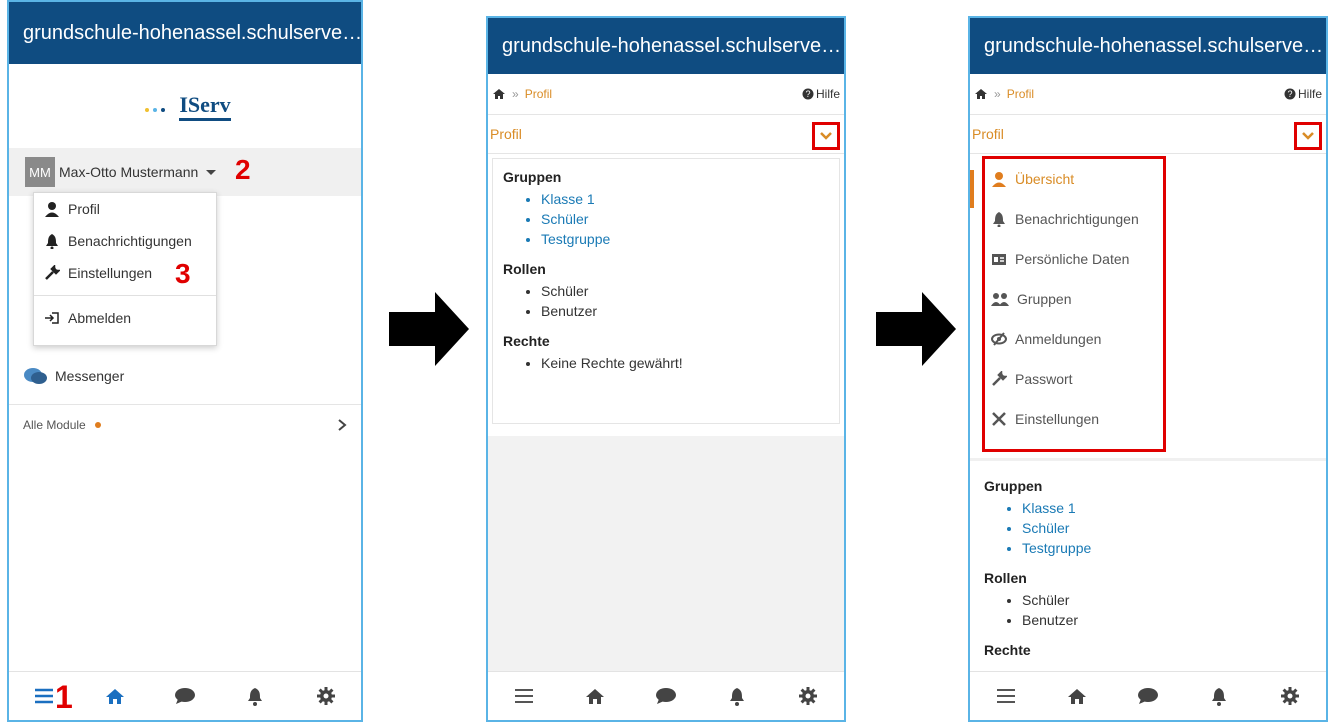  What do you see at coordinates (988, 134) in the screenshot?
I see `profile-label: Profil` at bounding box center [988, 134].